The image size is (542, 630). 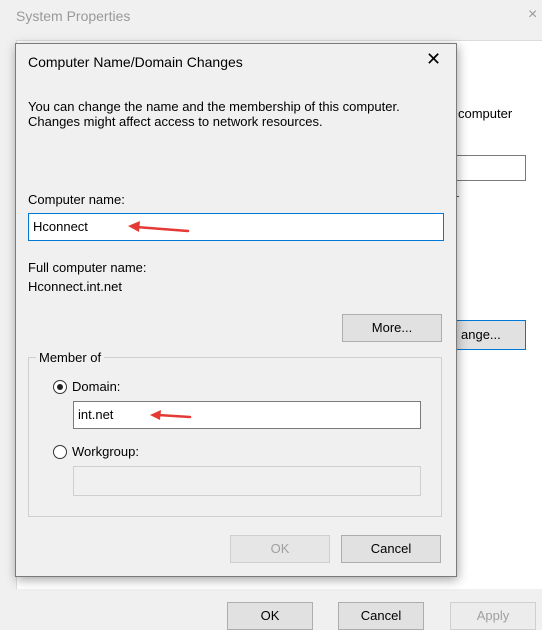 I want to click on computer-description-fragment: computer, so click(x=485, y=113).